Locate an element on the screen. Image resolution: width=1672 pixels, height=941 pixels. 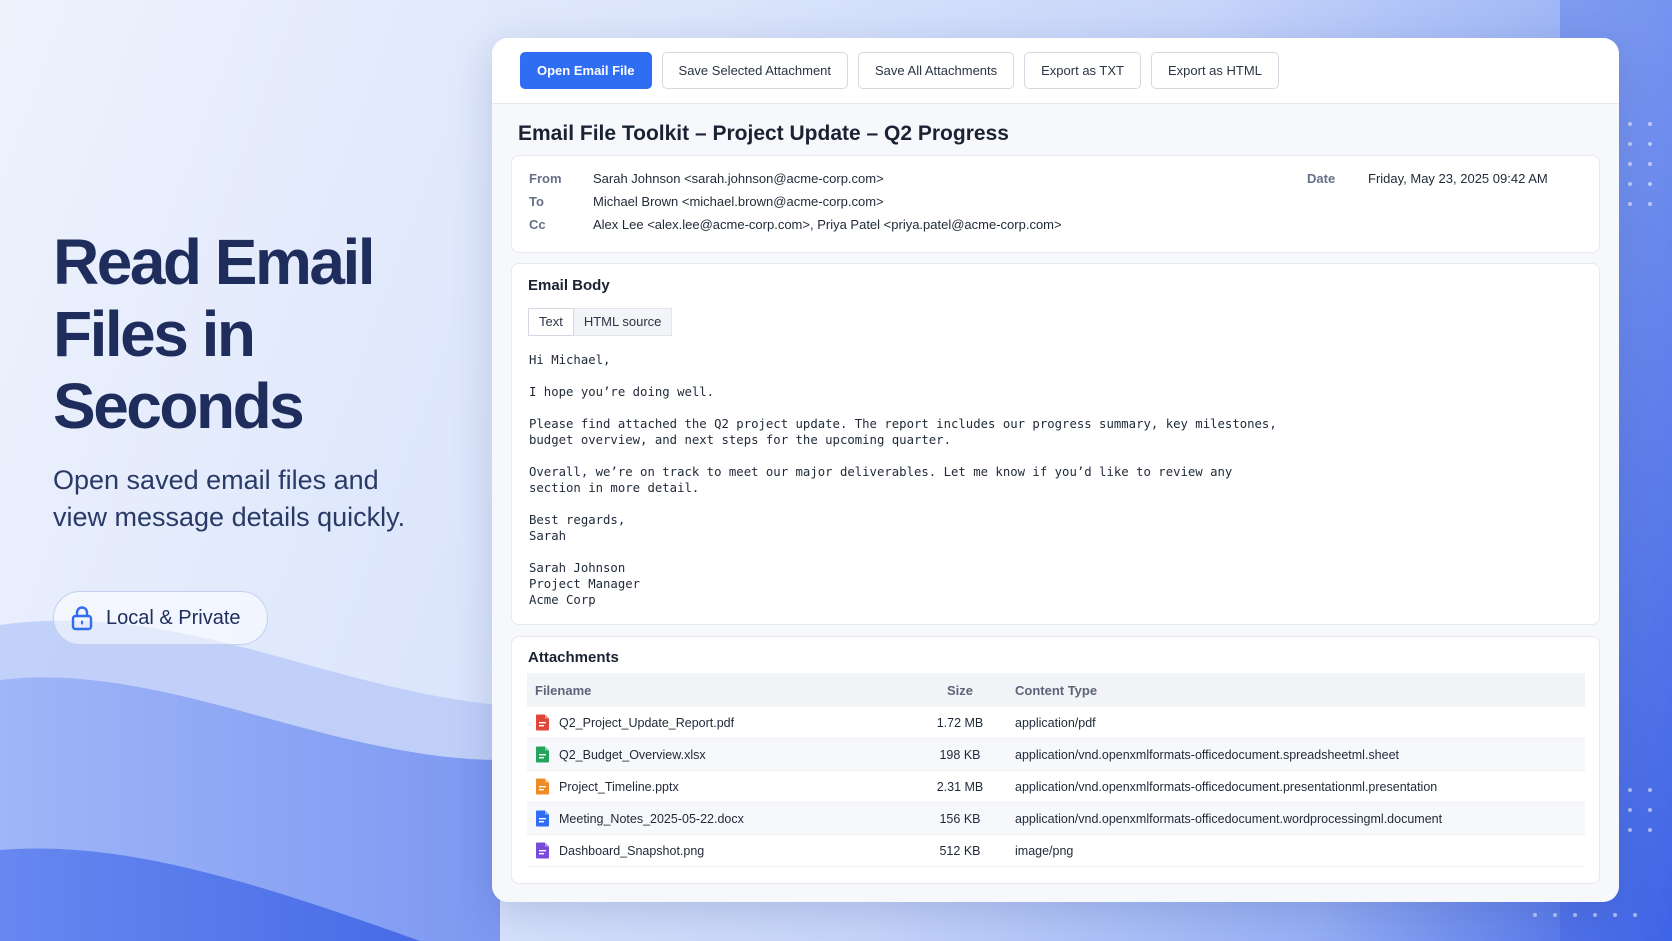
attachments-title: Attachments is located at coordinates (573, 657).